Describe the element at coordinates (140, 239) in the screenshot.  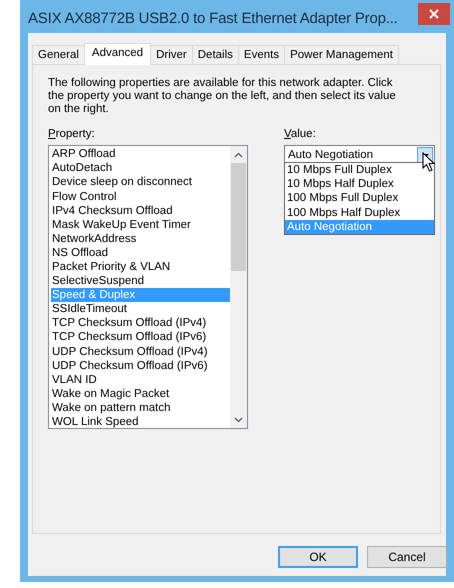
I see `list-item: NetworkAddress` at that location.